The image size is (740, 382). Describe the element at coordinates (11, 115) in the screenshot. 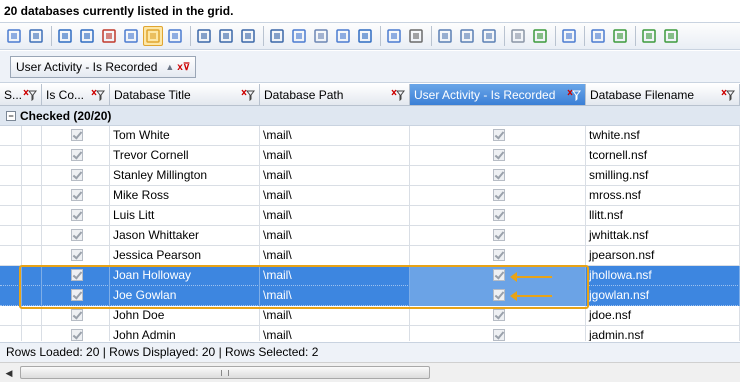

I see `collapse-icon: −` at that location.